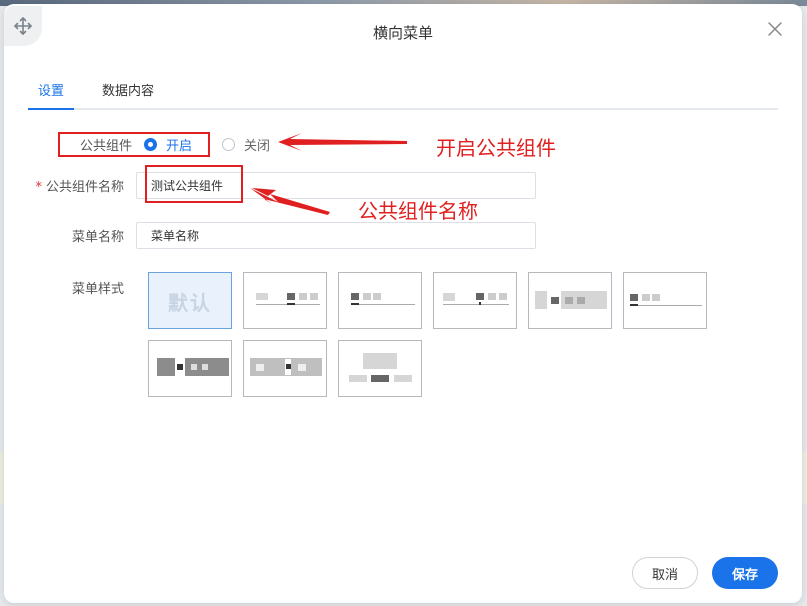 Image resolution: width=807 pixels, height=606 pixels. I want to click on annotation-text-enable-public: 开启公共组件, so click(496, 148).